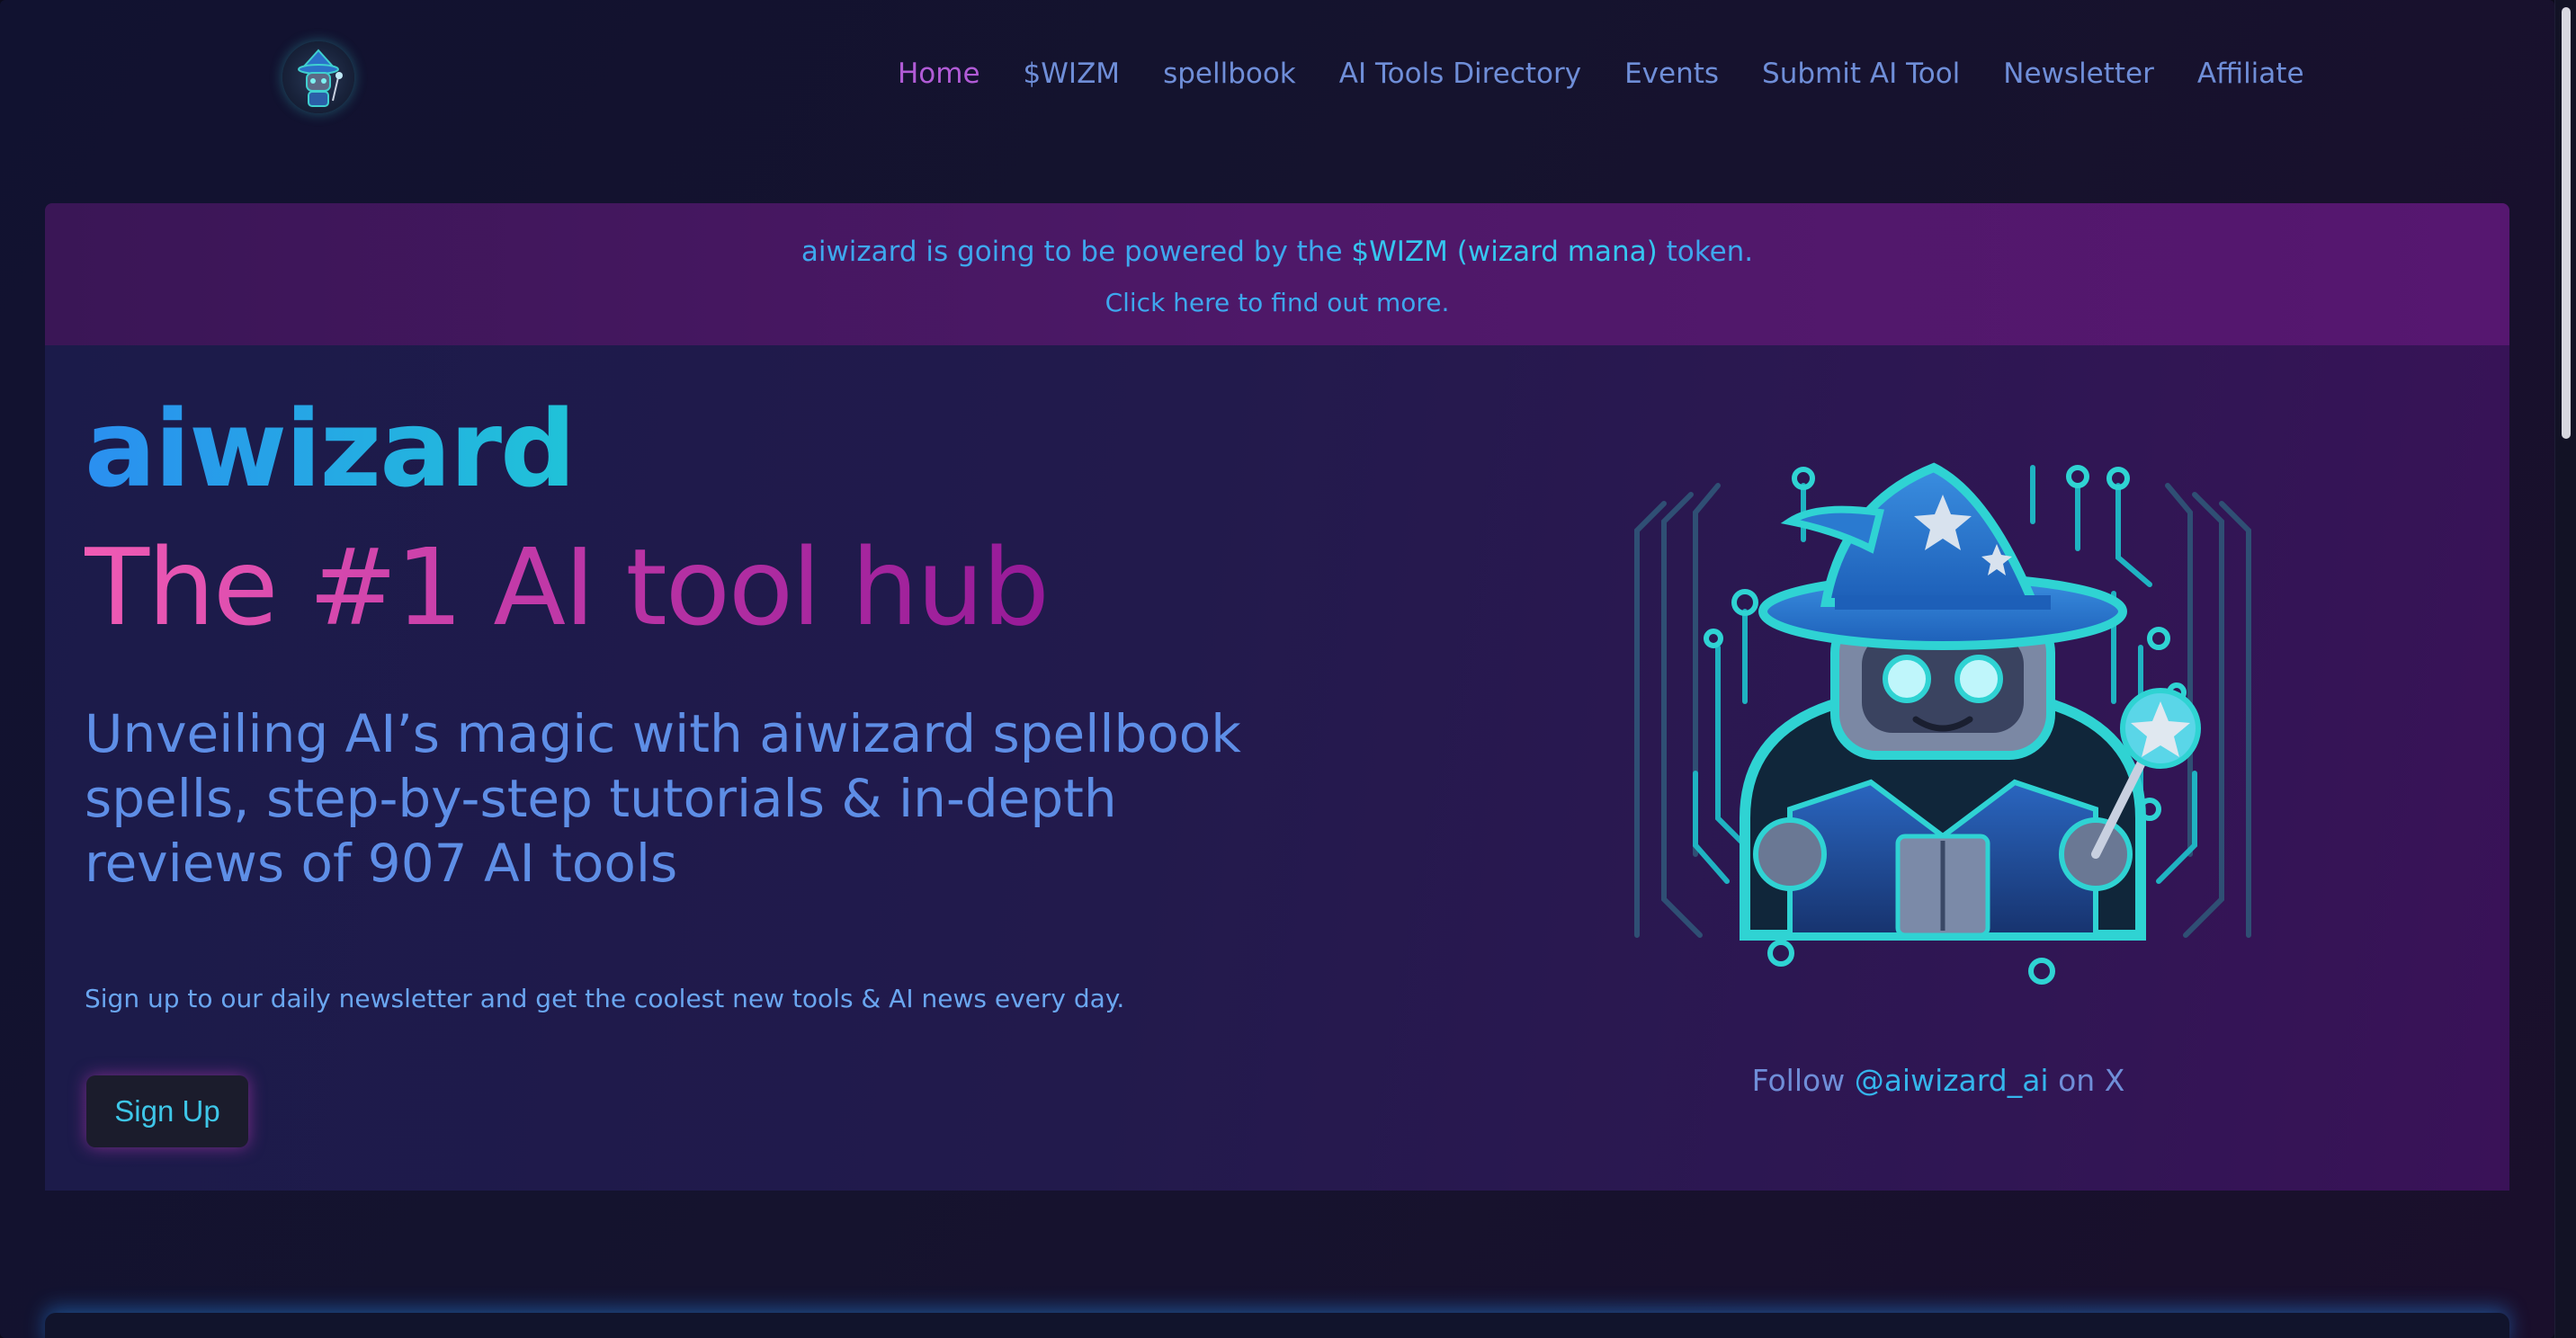 Image resolution: width=2576 pixels, height=1338 pixels. Describe the element at coordinates (2565, 669) in the screenshot. I see `page-scrollbar` at that location.